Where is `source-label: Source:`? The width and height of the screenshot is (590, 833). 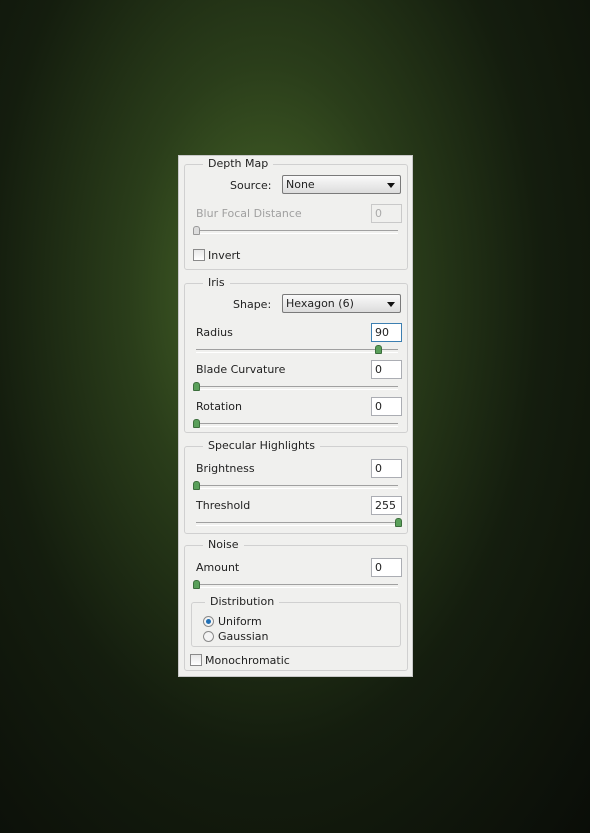
source-label: Source: is located at coordinates (251, 185).